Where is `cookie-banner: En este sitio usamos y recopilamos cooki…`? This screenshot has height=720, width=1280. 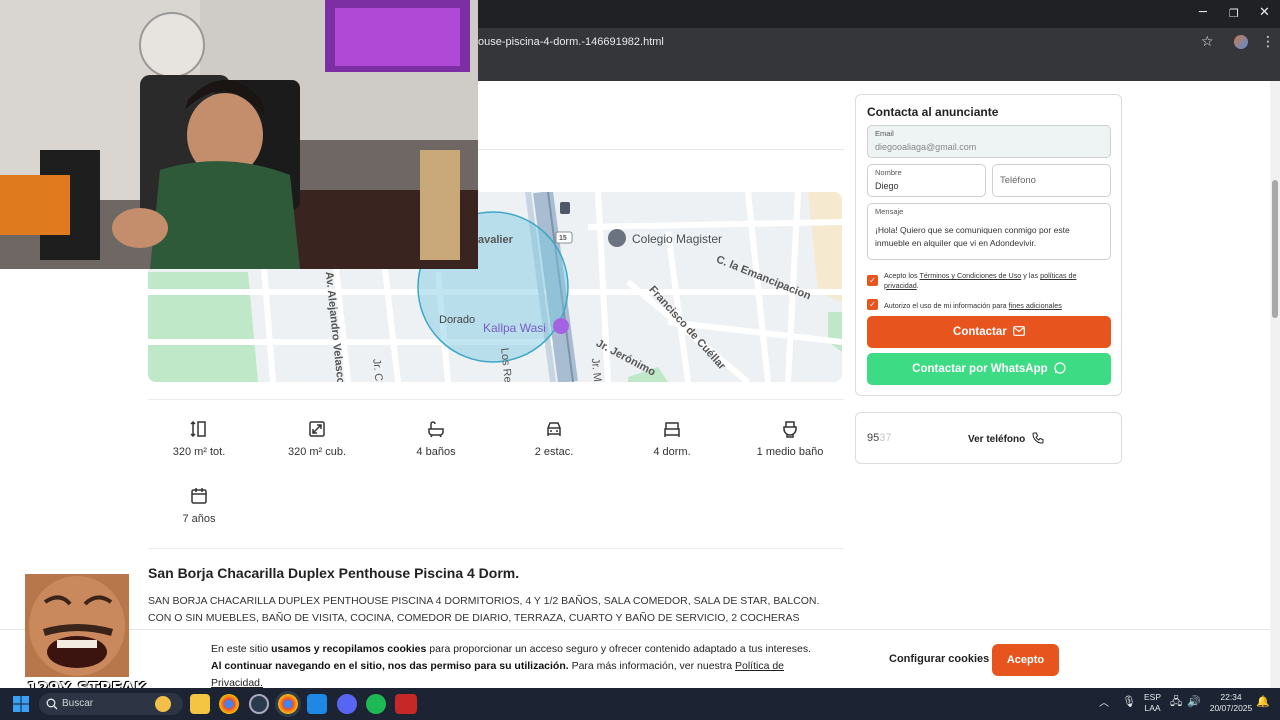
cookie-banner: En este sitio usamos y recopilamos cooki… is located at coordinates (635, 658).